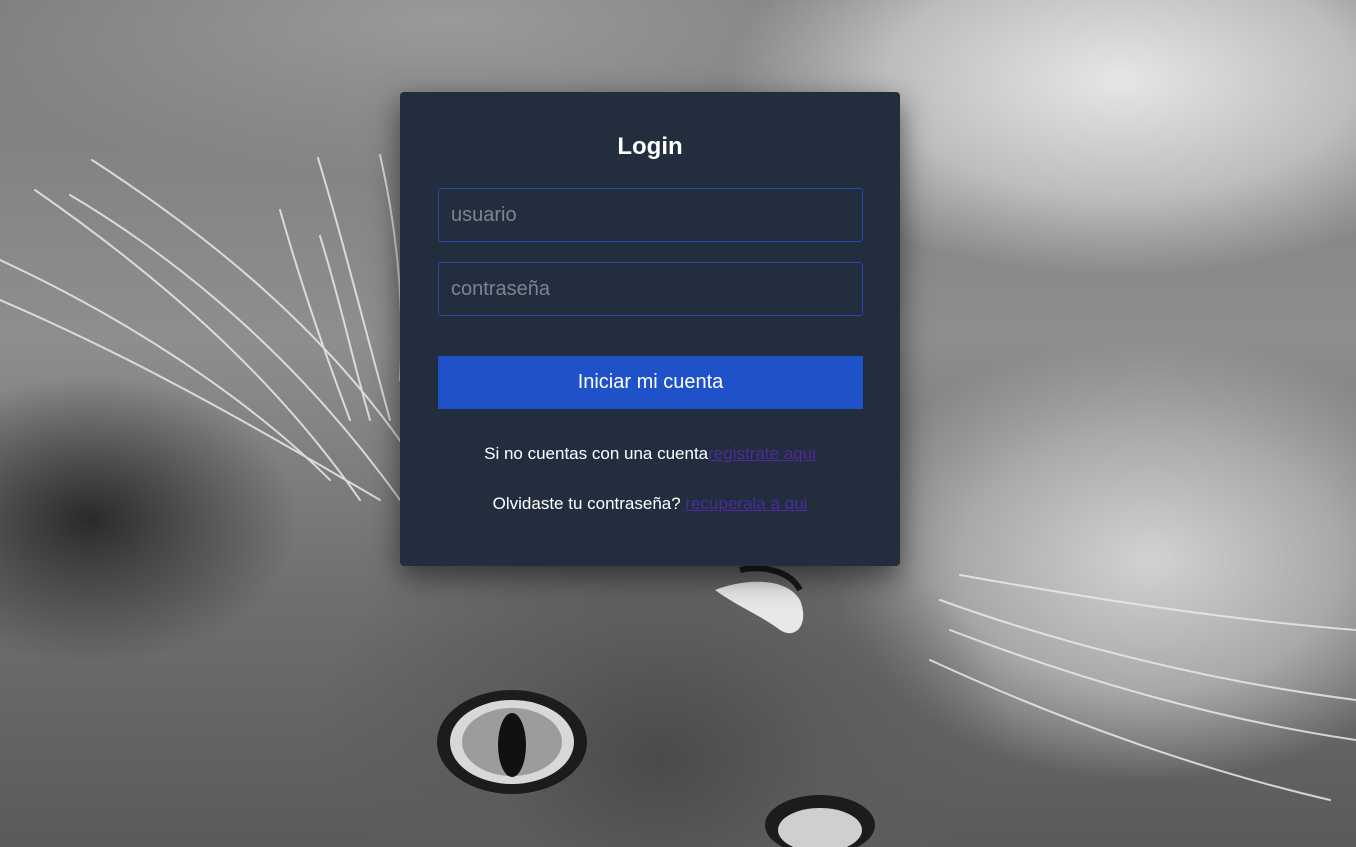  Describe the element at coordinates (746, 503) in the screenshot. I see `recover-password-link: recuperala a qui` at that location.